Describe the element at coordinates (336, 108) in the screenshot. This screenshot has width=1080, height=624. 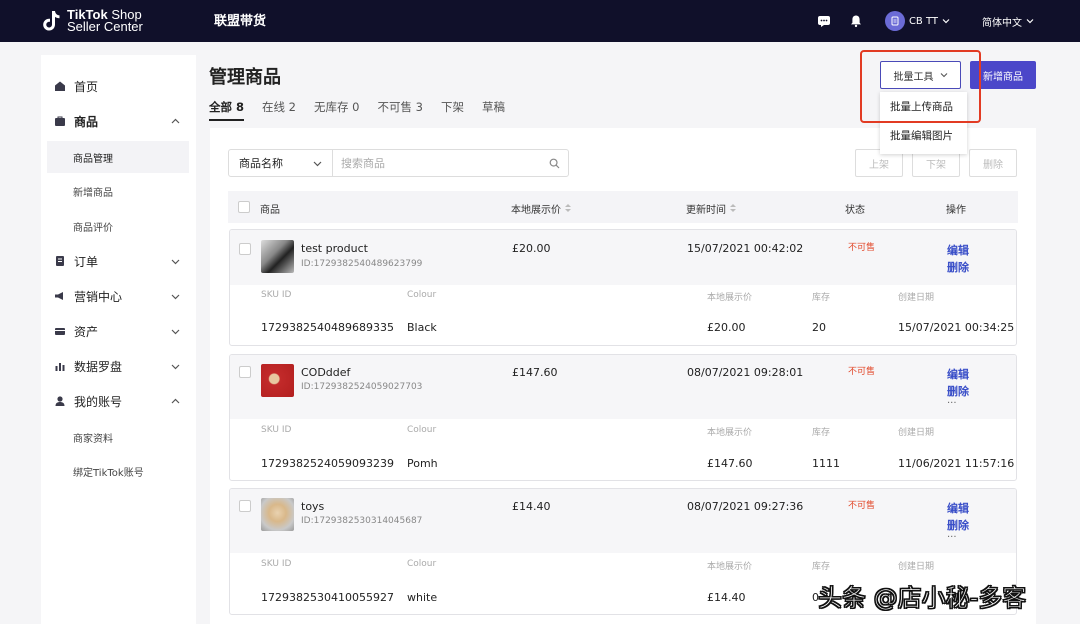
I see `tab-out-of-stock: 无库存 0` at that location.